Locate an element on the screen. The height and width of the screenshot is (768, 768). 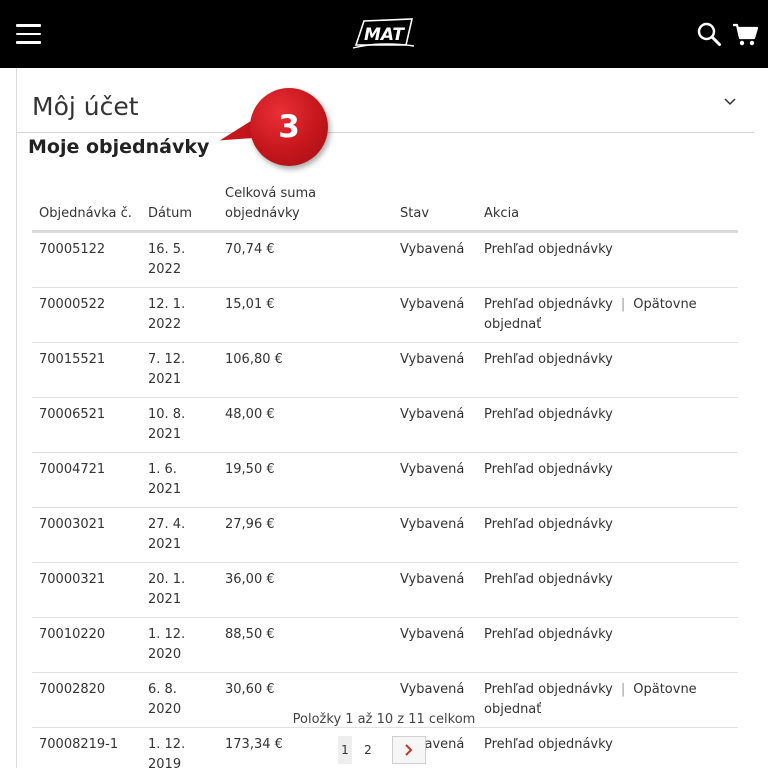
column-header-date: Dátum is located at coordinates (179, 207).